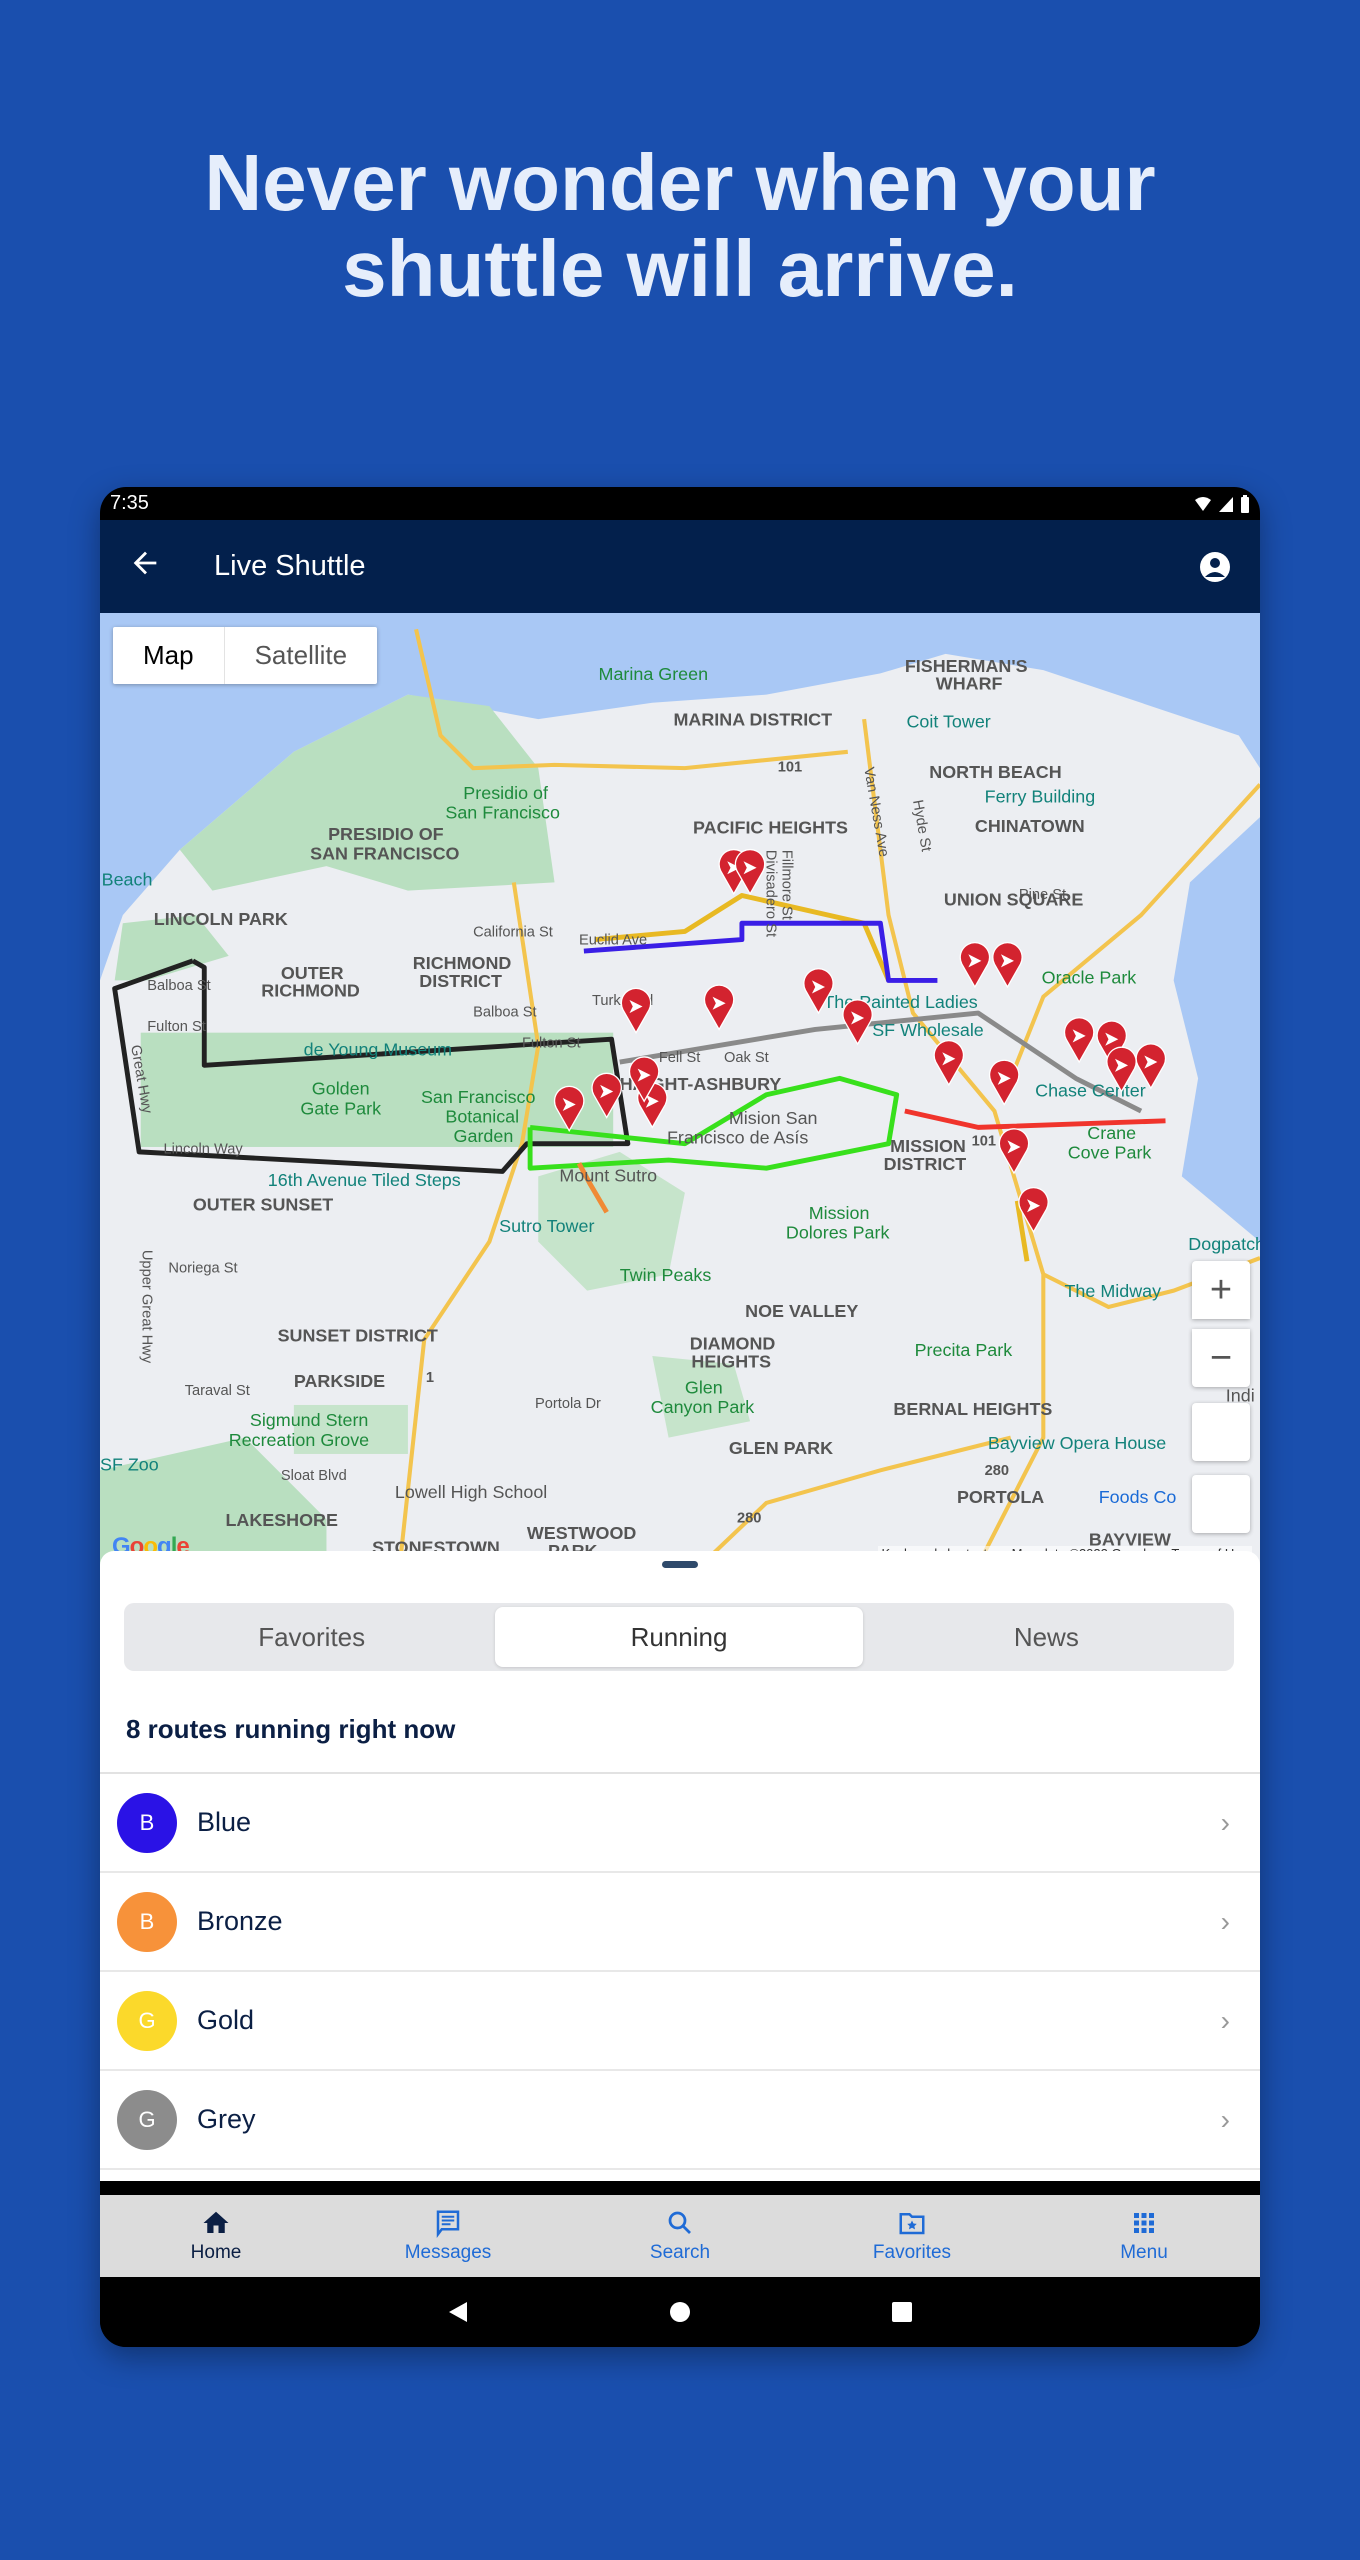 The width and height of the screenshot is (1360, 2560). I want to click on map-label: HEIGHTS, so click(731, 1361).